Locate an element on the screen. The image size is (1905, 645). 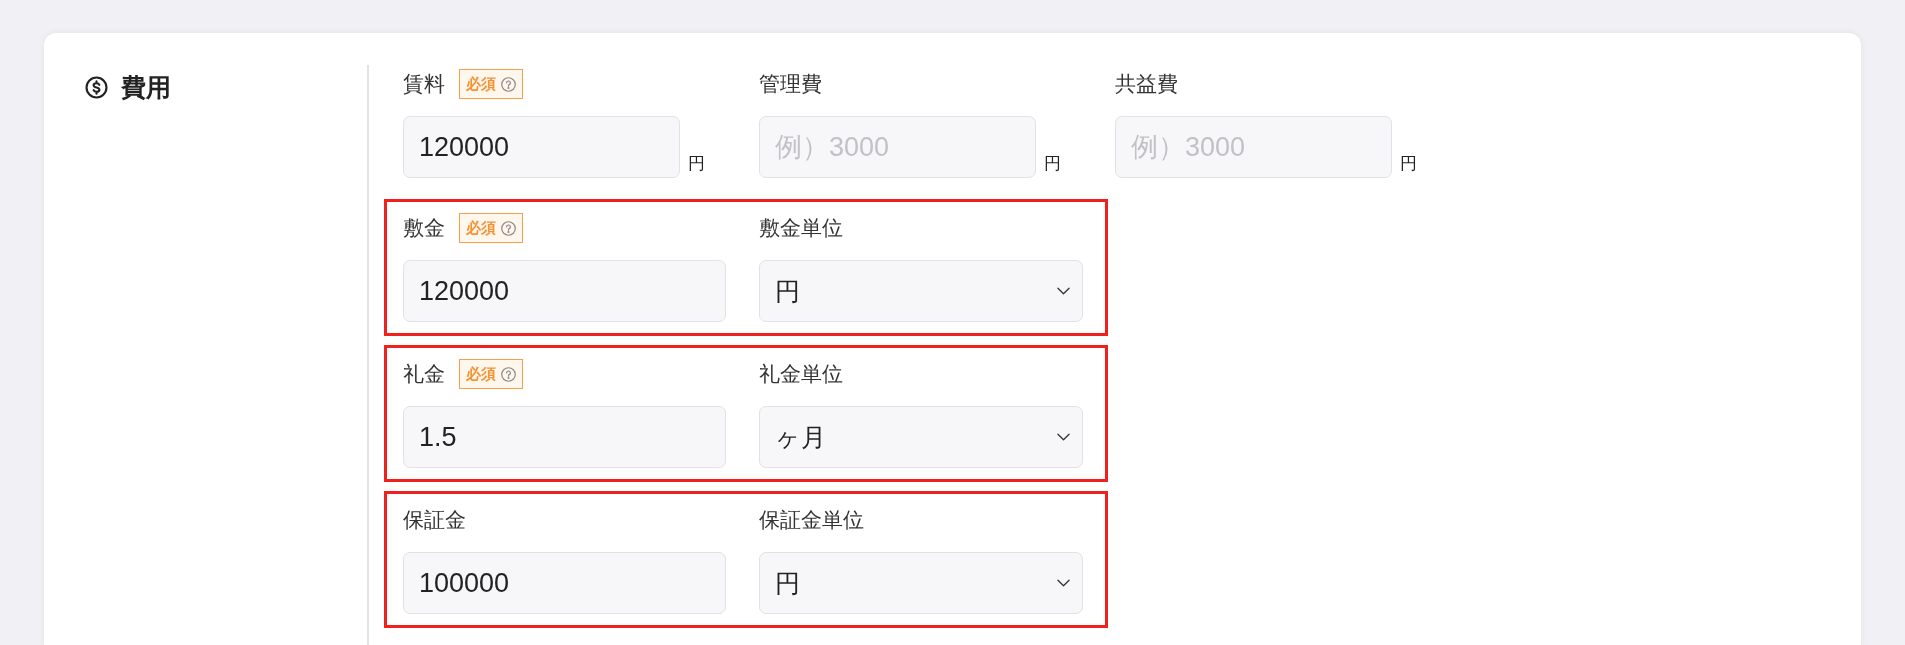
field-label: 賃料 is located at coordinates (424, 84).